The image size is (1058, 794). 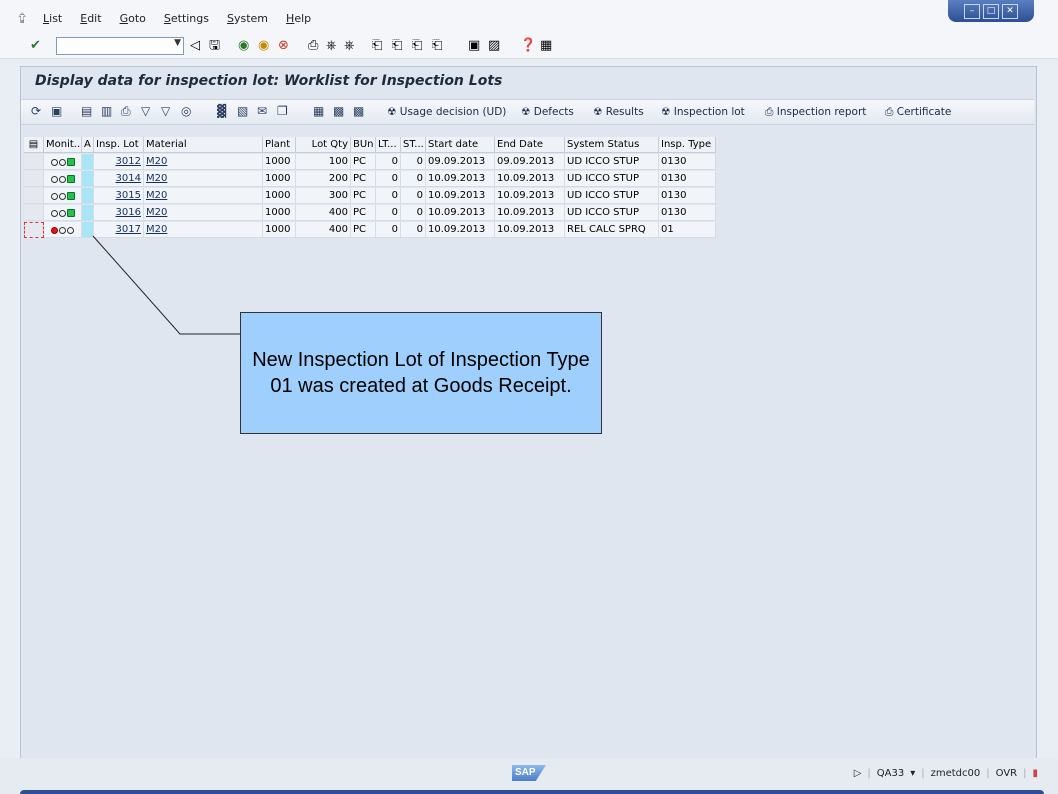 What do you see at coordinates (912, 773) in the screenshot?
I see `chevron-down-icon: ▾` at bounding box center [912, 773].